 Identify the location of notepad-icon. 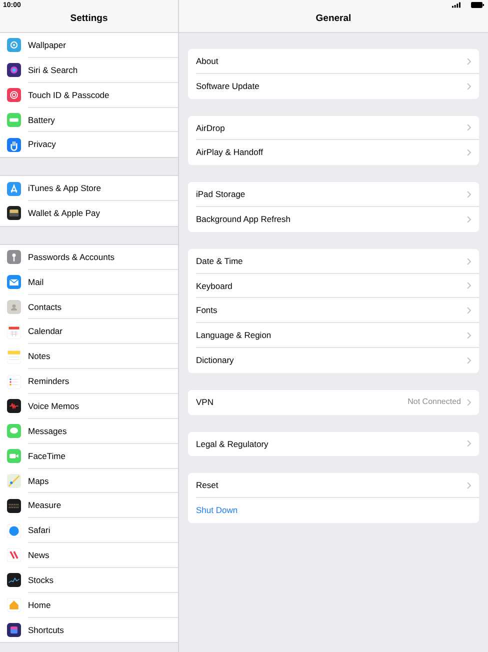
(14, 357).